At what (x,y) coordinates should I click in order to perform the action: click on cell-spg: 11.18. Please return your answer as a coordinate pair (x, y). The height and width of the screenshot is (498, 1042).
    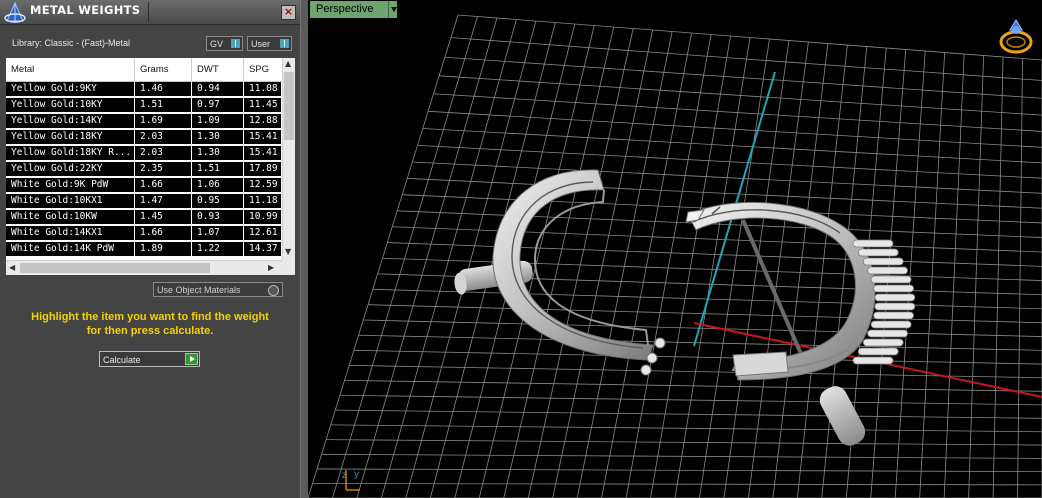
    Looking at the image, I should click on (263, 201).